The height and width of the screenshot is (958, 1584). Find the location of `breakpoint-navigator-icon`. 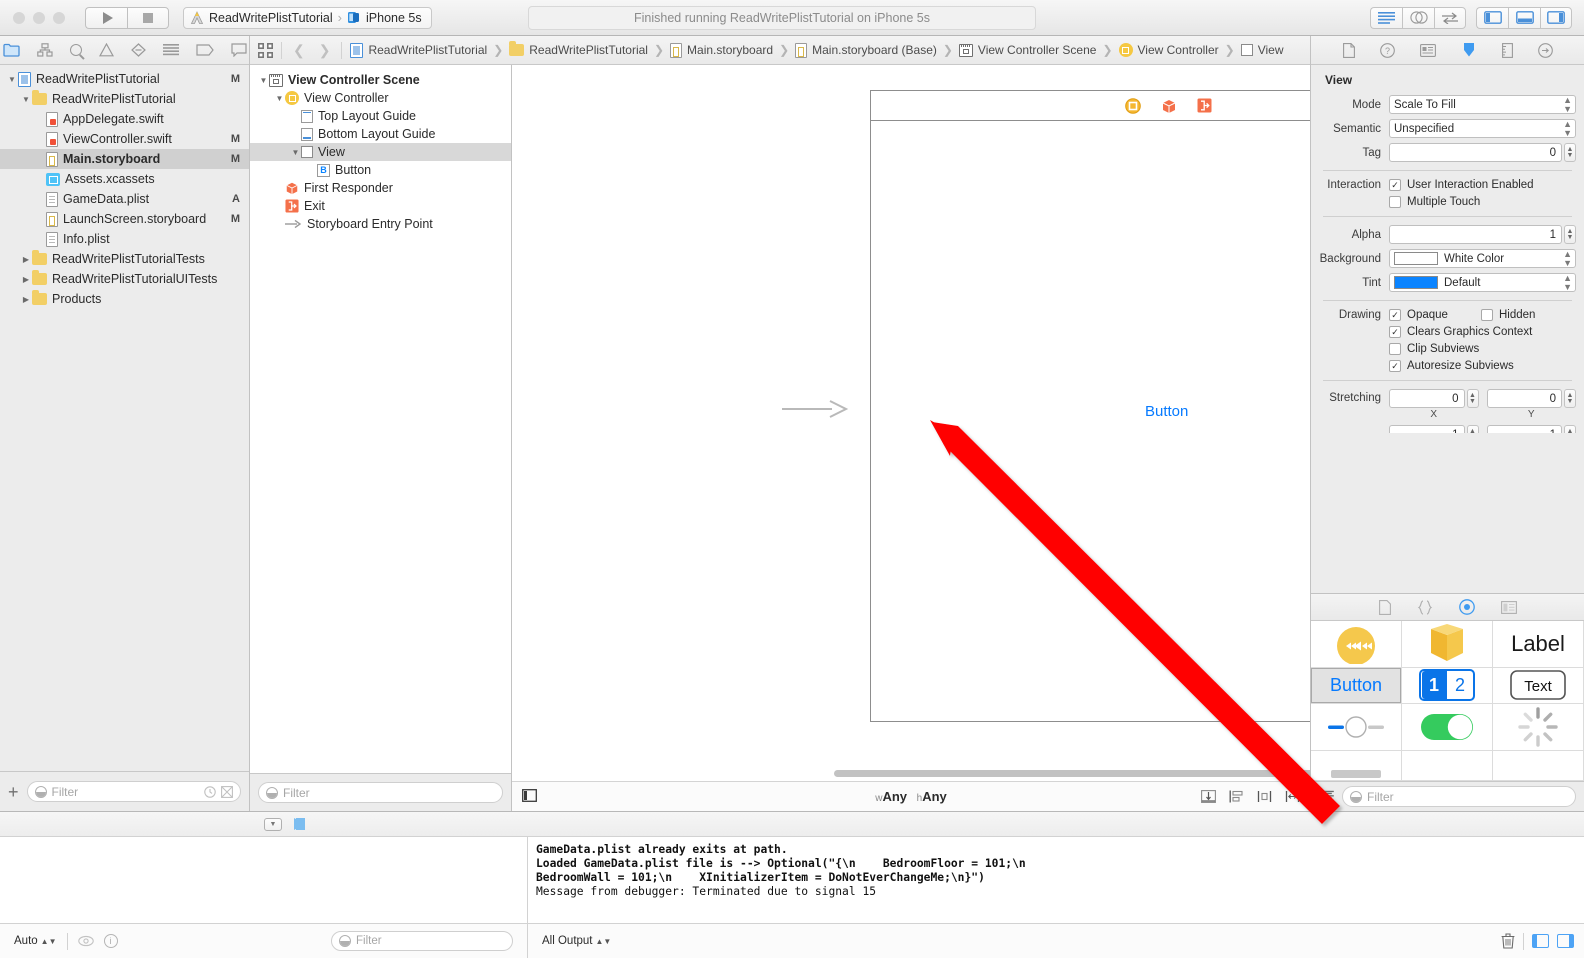

breakpoint-navigator-icon is located at coordinates (204, 50).